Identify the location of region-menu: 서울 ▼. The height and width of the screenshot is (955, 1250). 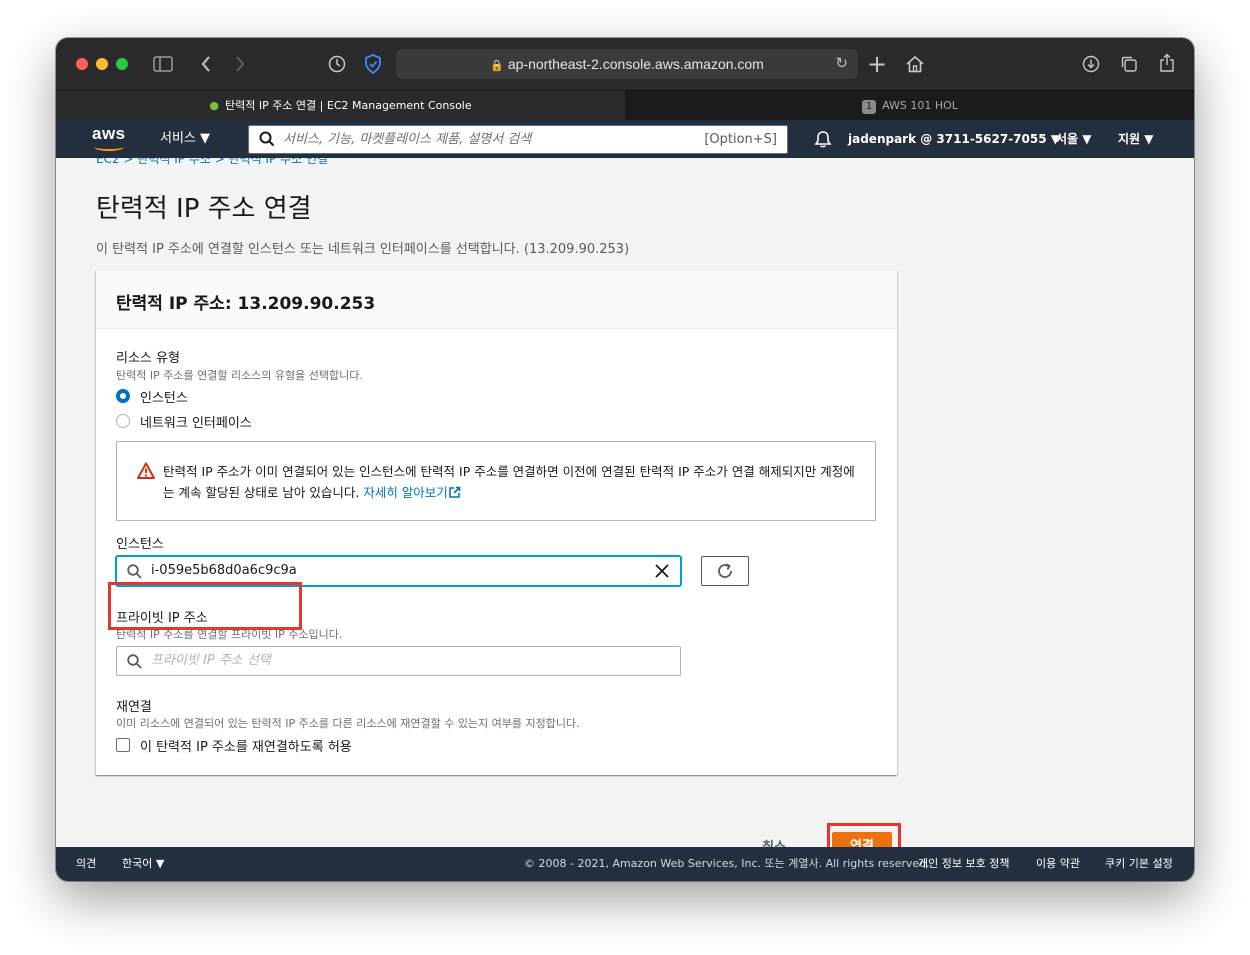
(1074, 139).